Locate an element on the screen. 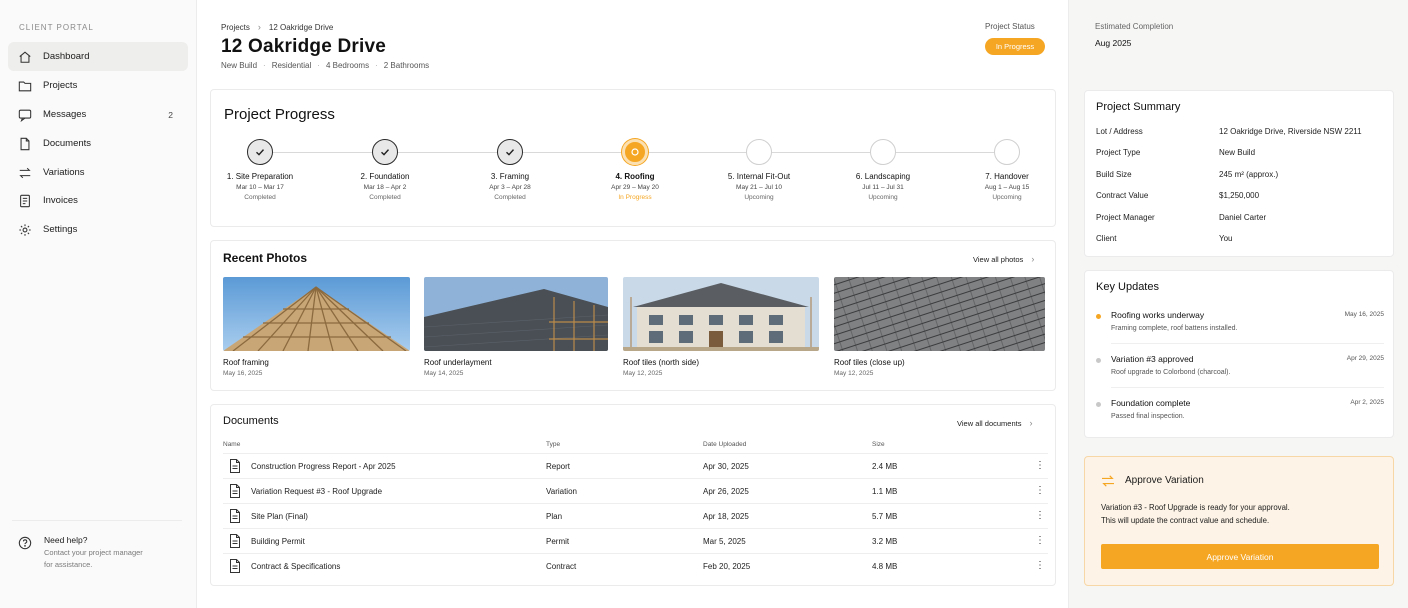 This screenshot has width=1408, height=608. step-title: 3. Framing is located at coordinates (510, 176).